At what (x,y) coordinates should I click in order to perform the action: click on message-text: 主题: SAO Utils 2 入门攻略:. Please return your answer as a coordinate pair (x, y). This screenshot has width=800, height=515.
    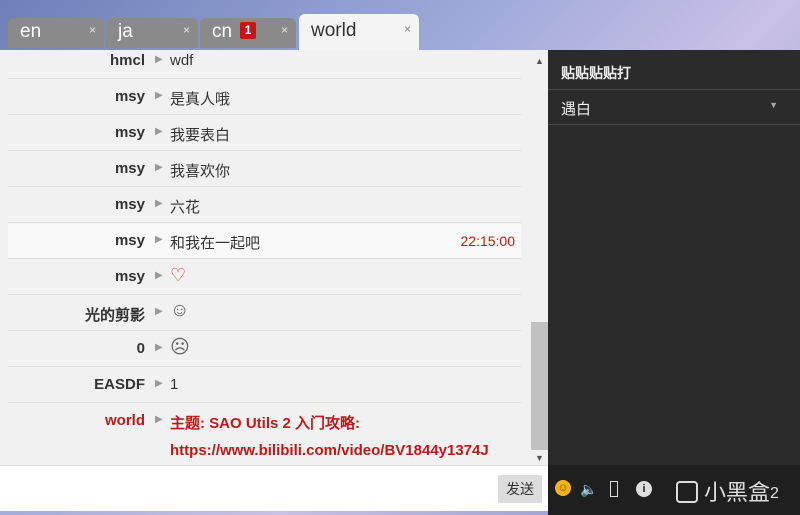
    Looking at the image, I should click on (265, 423).